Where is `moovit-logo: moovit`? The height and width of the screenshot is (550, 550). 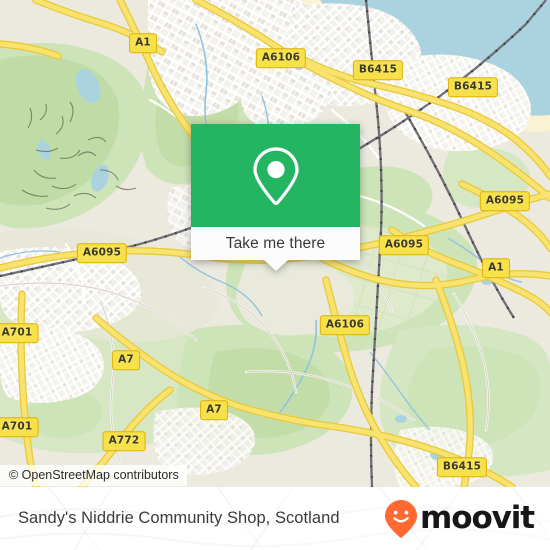 moovit-logo: moovit is located at coordinates (459, 518).